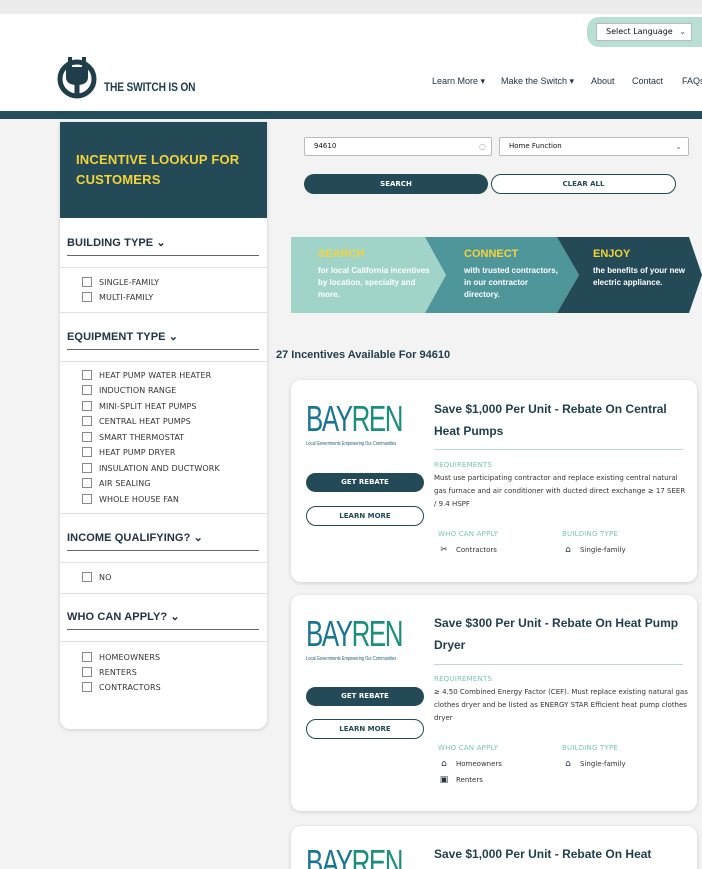 The image size is (702, 869). What do you see at coordinates (138, 390) in the screenshot?
I see `checkbox-label: INDUCTION RANGE` at bounding box center [138, 390].